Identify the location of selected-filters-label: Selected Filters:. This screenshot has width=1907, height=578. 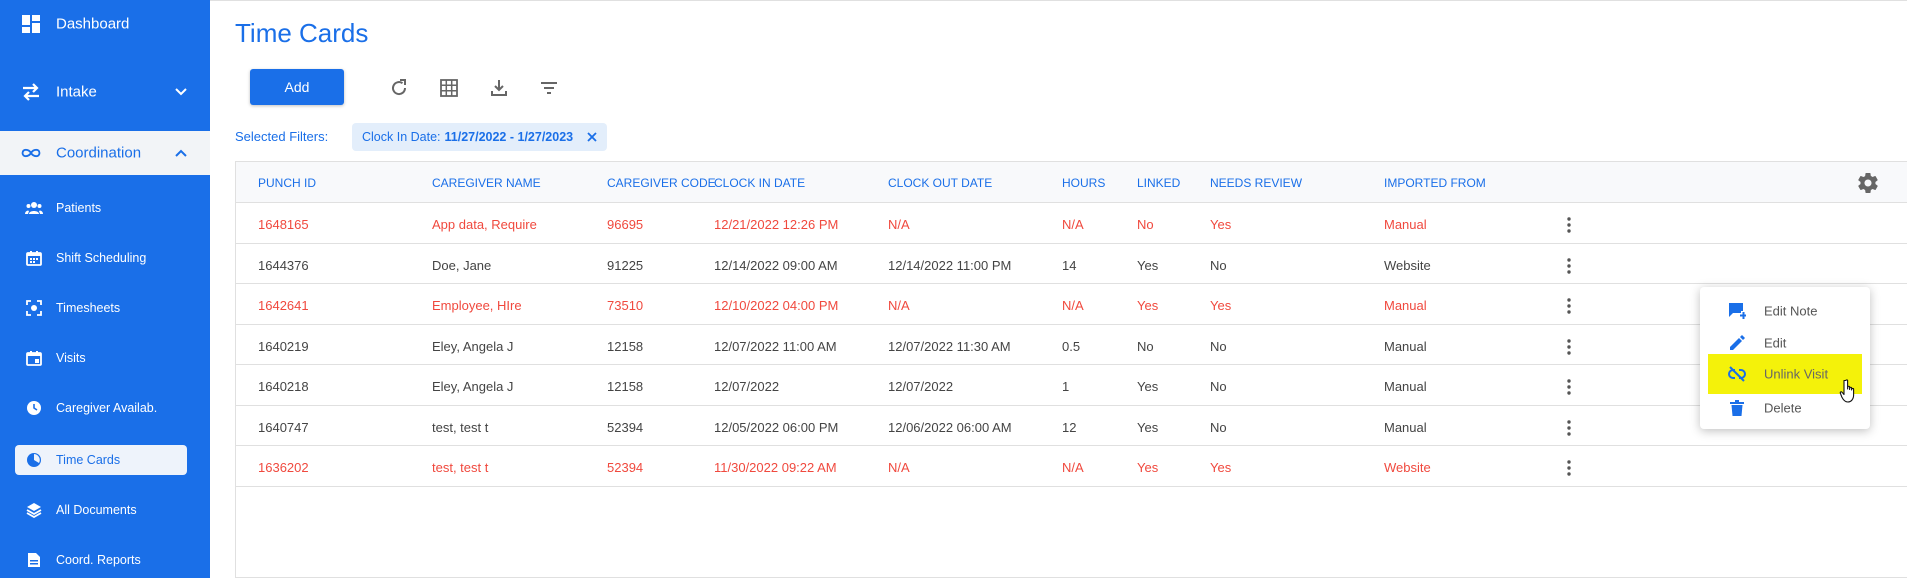
(282, 136).